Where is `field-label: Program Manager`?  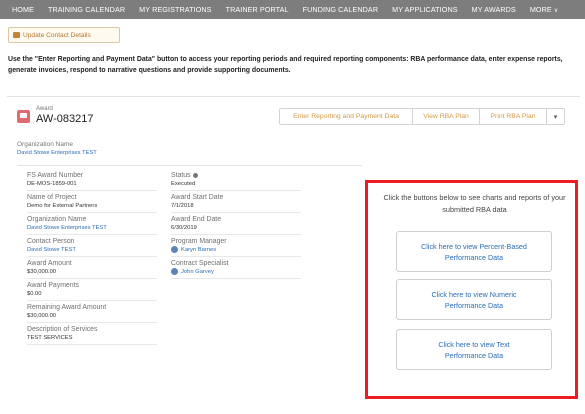
field-label: Program Manager is located at coordinates (199, 241).